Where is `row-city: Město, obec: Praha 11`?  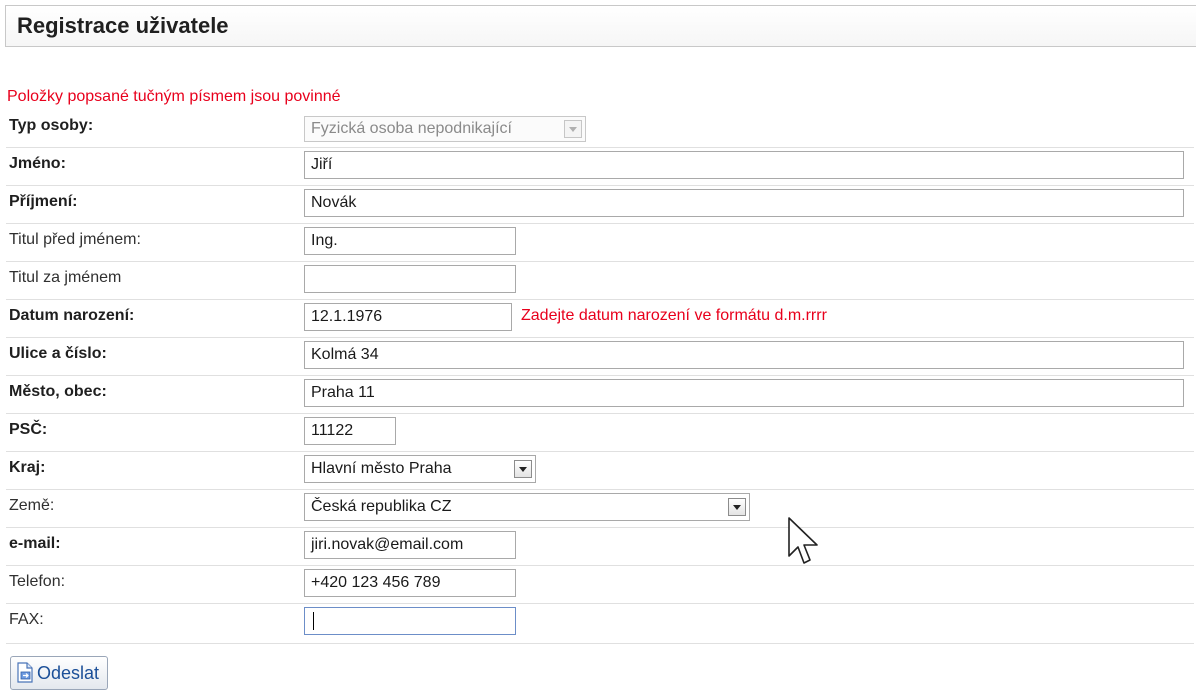
row-city: Město, obec: Praha 11 is located at coordinates (600, 395).